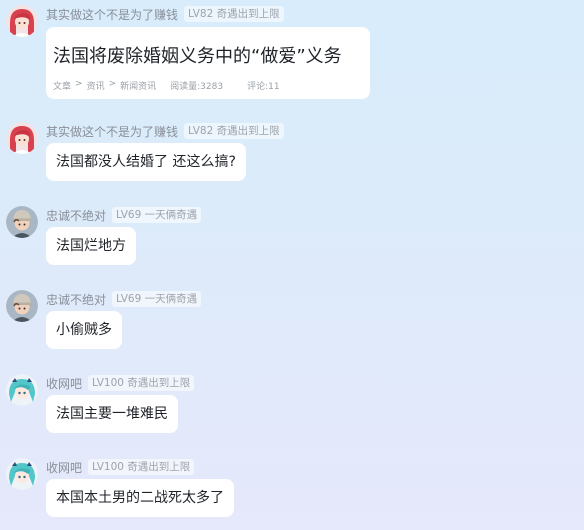 The height and width of the screenshot is (530, 584). Describe the element at coordinates (112, 414) in the screenshot. I see `message-bubble: 法国主要一堆难民` at that location.